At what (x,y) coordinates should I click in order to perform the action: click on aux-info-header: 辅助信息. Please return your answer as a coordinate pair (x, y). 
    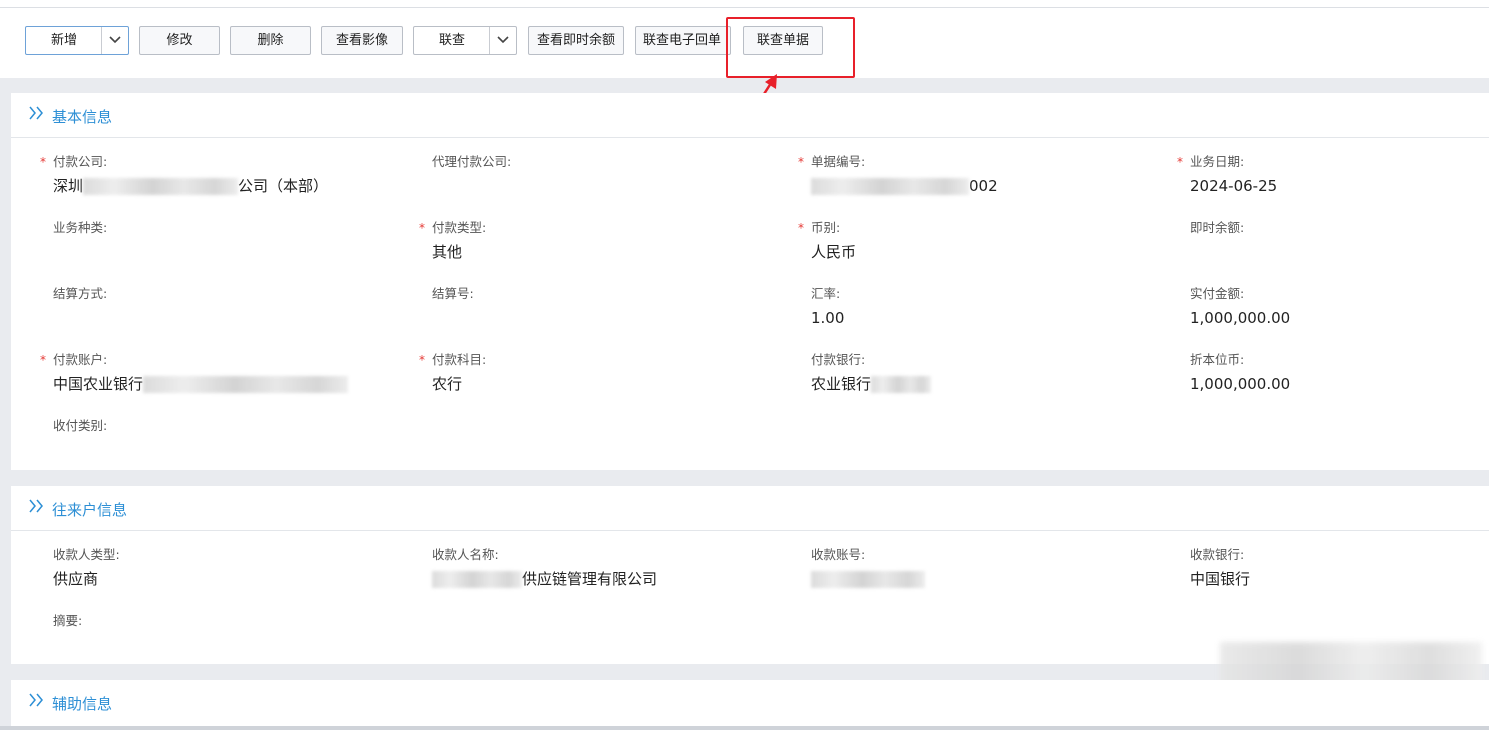
    Looking at the image, I should click on (750, 702).